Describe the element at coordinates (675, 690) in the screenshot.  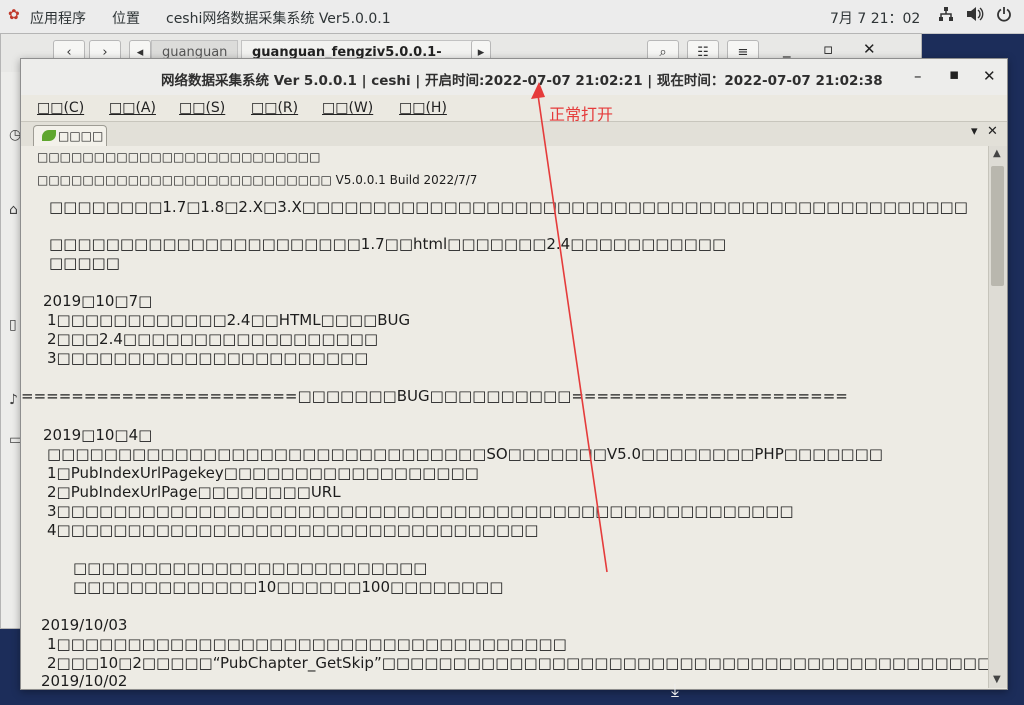
I see `download-icon: ⤓` at that location.